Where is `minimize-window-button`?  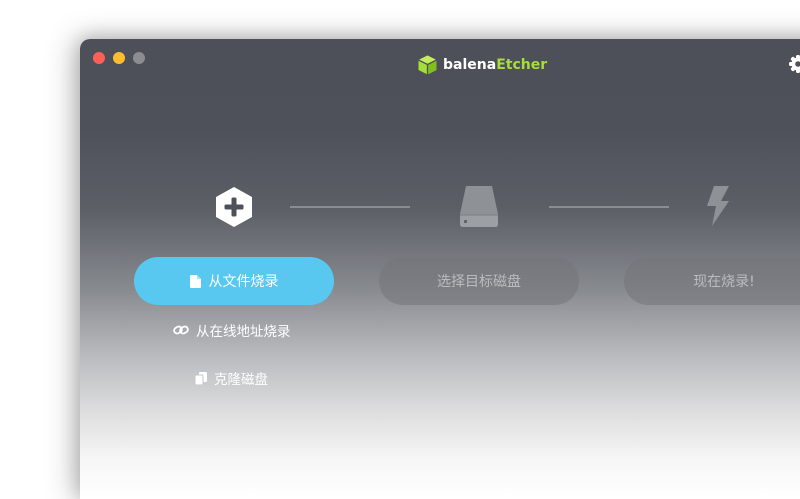 minimize-window-button is located at coordinates (119, 58).